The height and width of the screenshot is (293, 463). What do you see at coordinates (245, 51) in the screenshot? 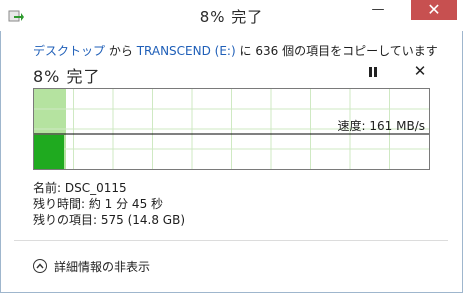
I see `to-label: に` at bounding box center [245, 51].